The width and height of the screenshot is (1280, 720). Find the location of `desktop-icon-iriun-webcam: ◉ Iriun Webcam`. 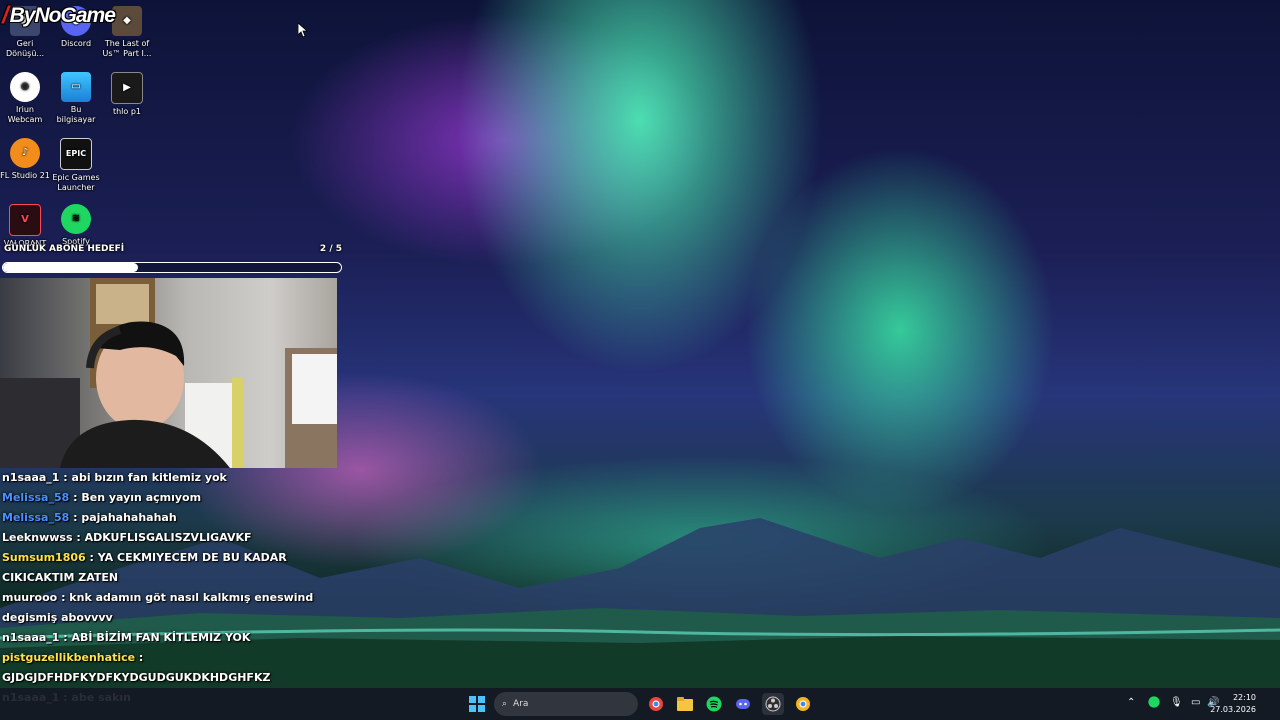

desktop-icon-iriun-webcam: ◉ Iriun Webcam is located at coordinates (25, 98).